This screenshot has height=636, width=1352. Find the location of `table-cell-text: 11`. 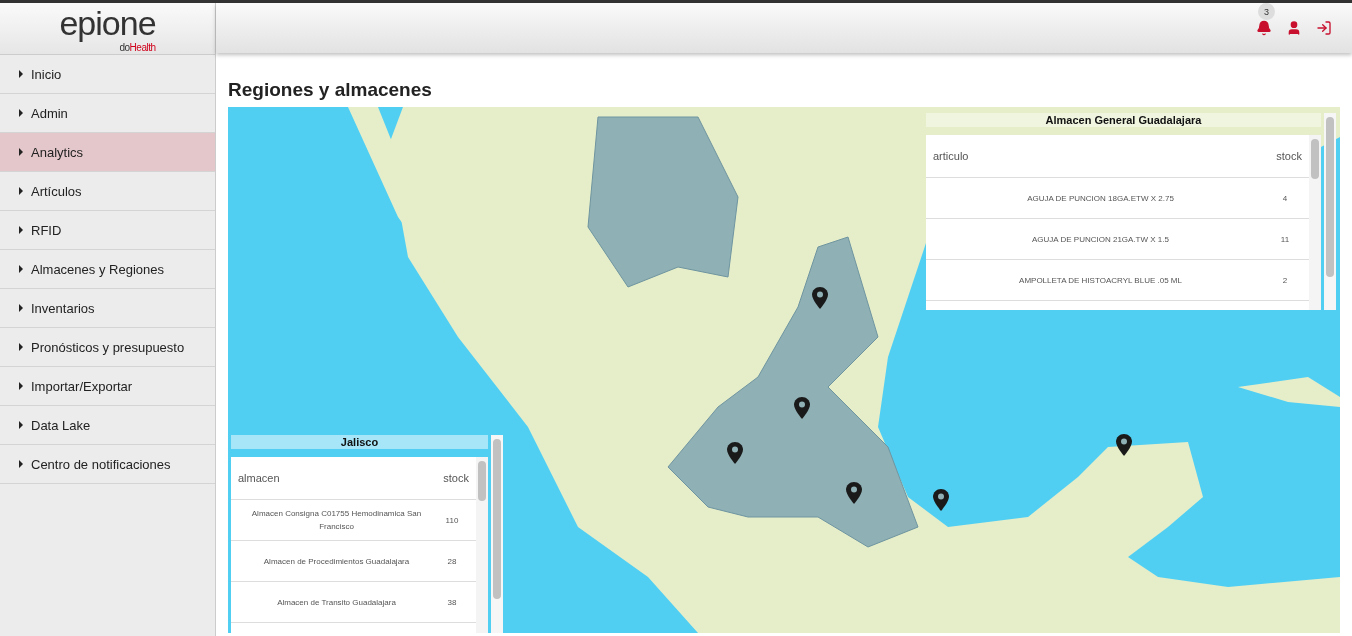

table-cell-text: 11 is located at coordinates (1285, 239).